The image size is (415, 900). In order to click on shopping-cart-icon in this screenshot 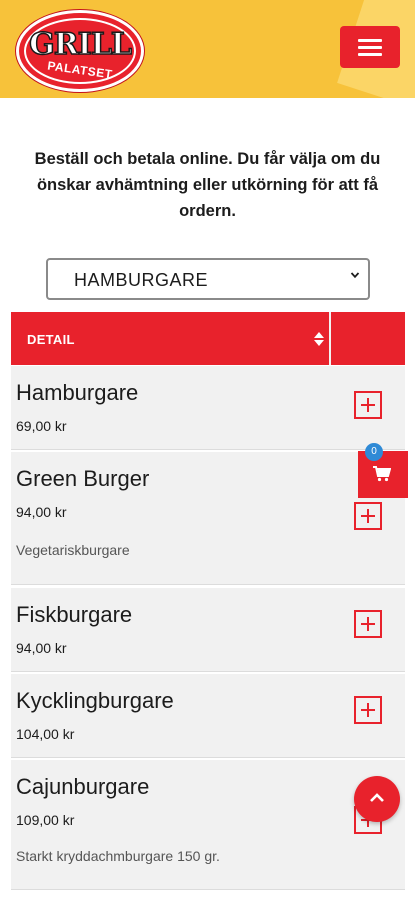, I will do `click(382, 474)`.